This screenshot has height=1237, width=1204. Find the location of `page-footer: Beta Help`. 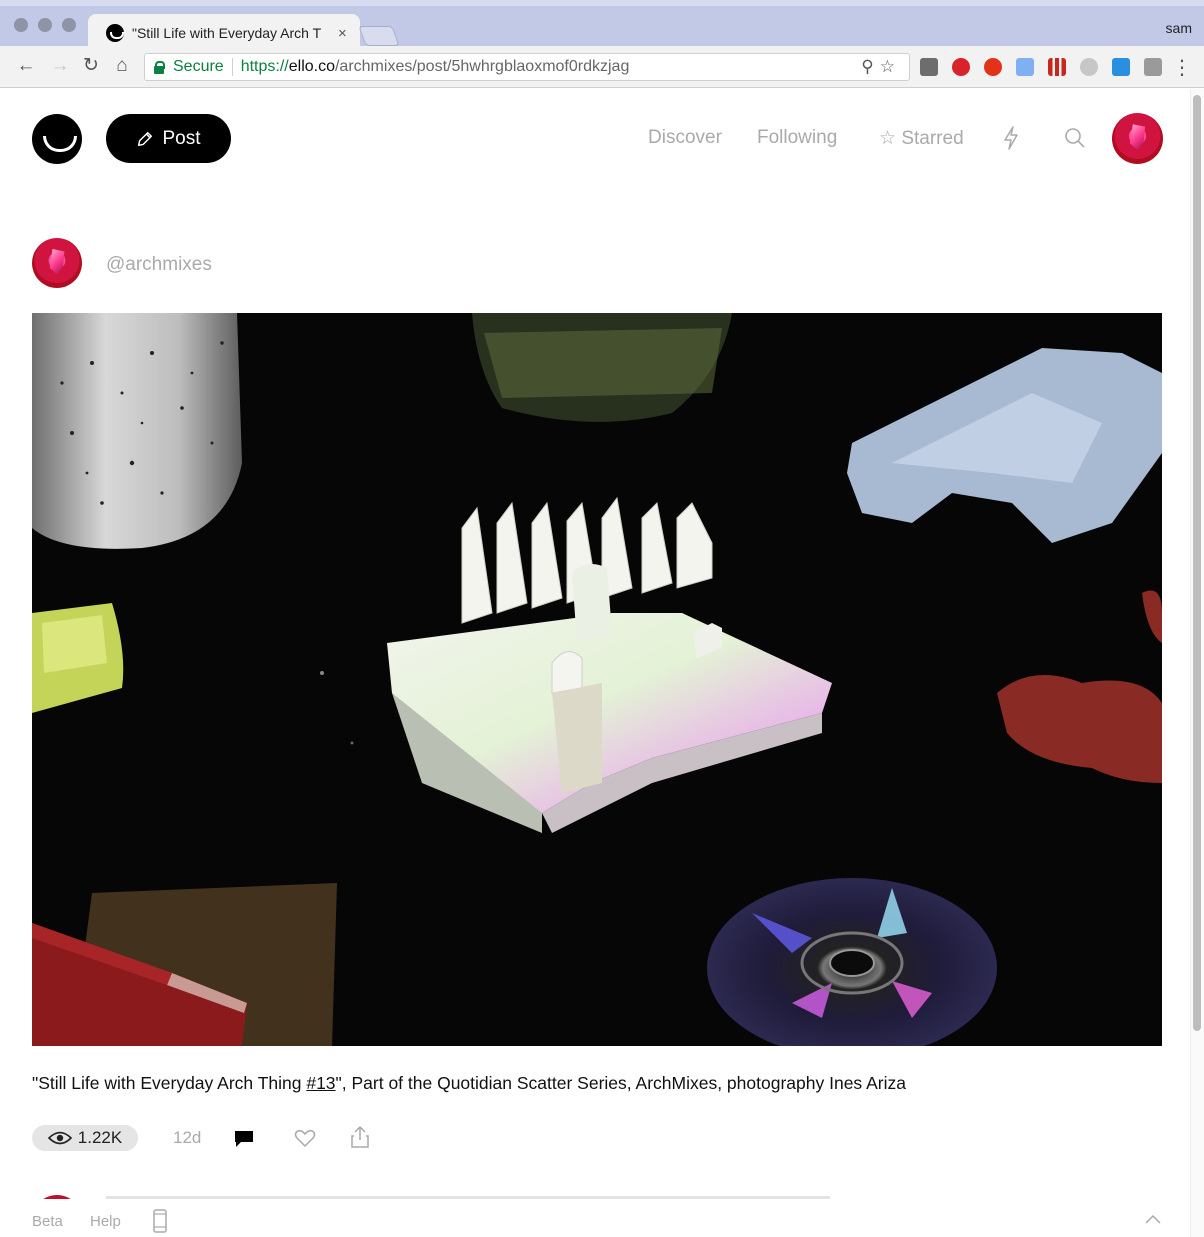

page-footer: Beta Help is located at coordinates (595, 1218).